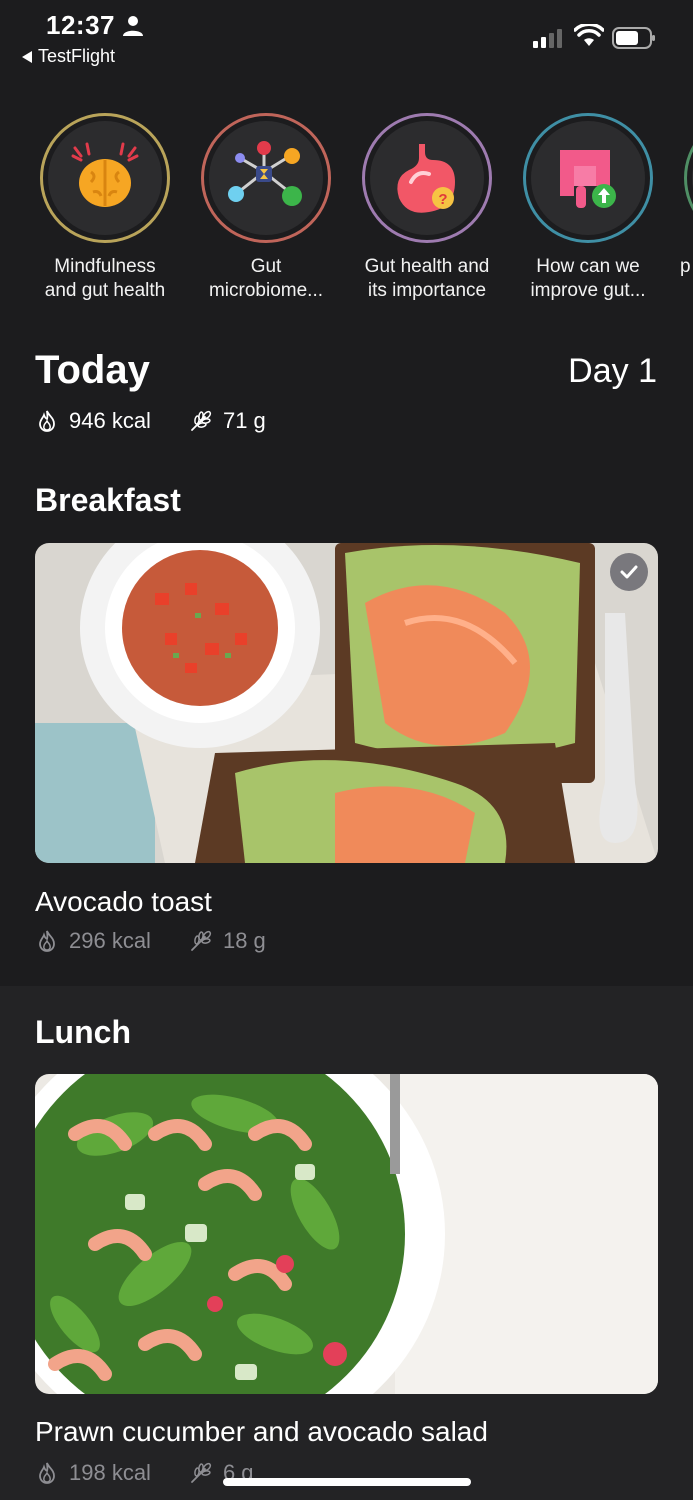  Describe the element at coordinates (244, 420) in the screenshot. I see `today-grams: 71 g` at that location.